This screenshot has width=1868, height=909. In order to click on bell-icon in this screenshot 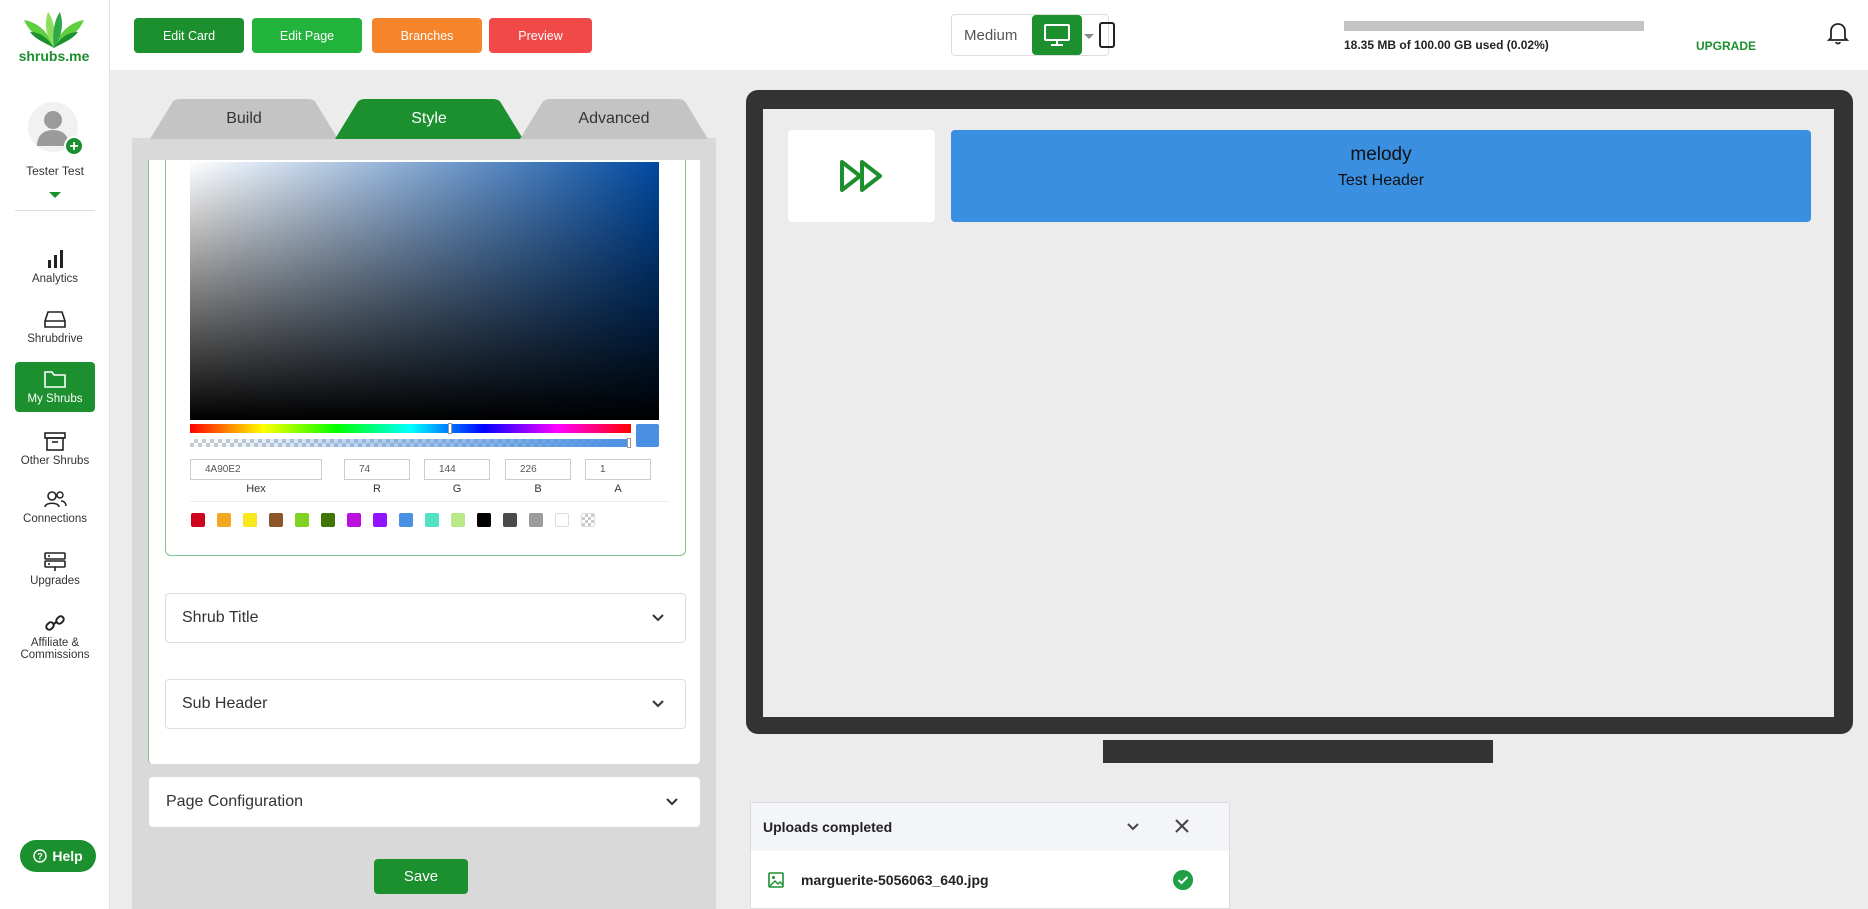, I will do `click(1838, 34)`.